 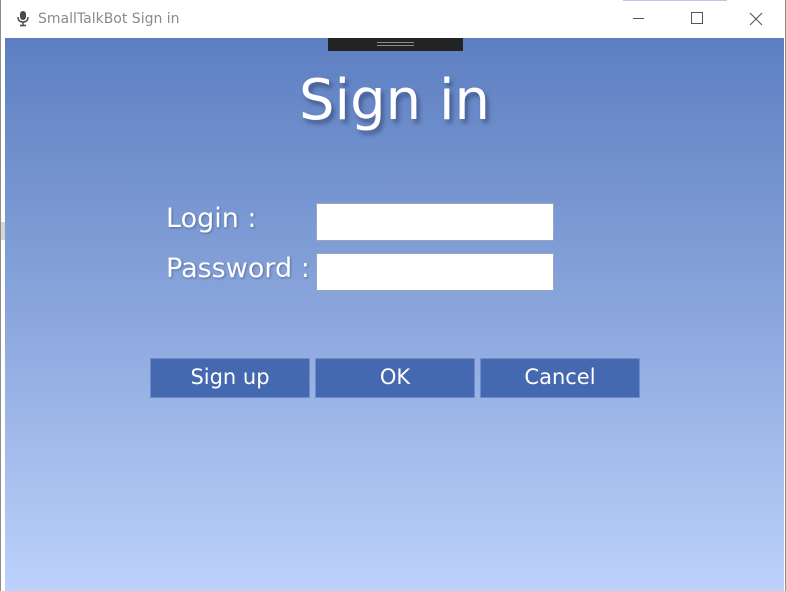 I want to click on cancel-button: Cancel, so click(x=560, y=378).